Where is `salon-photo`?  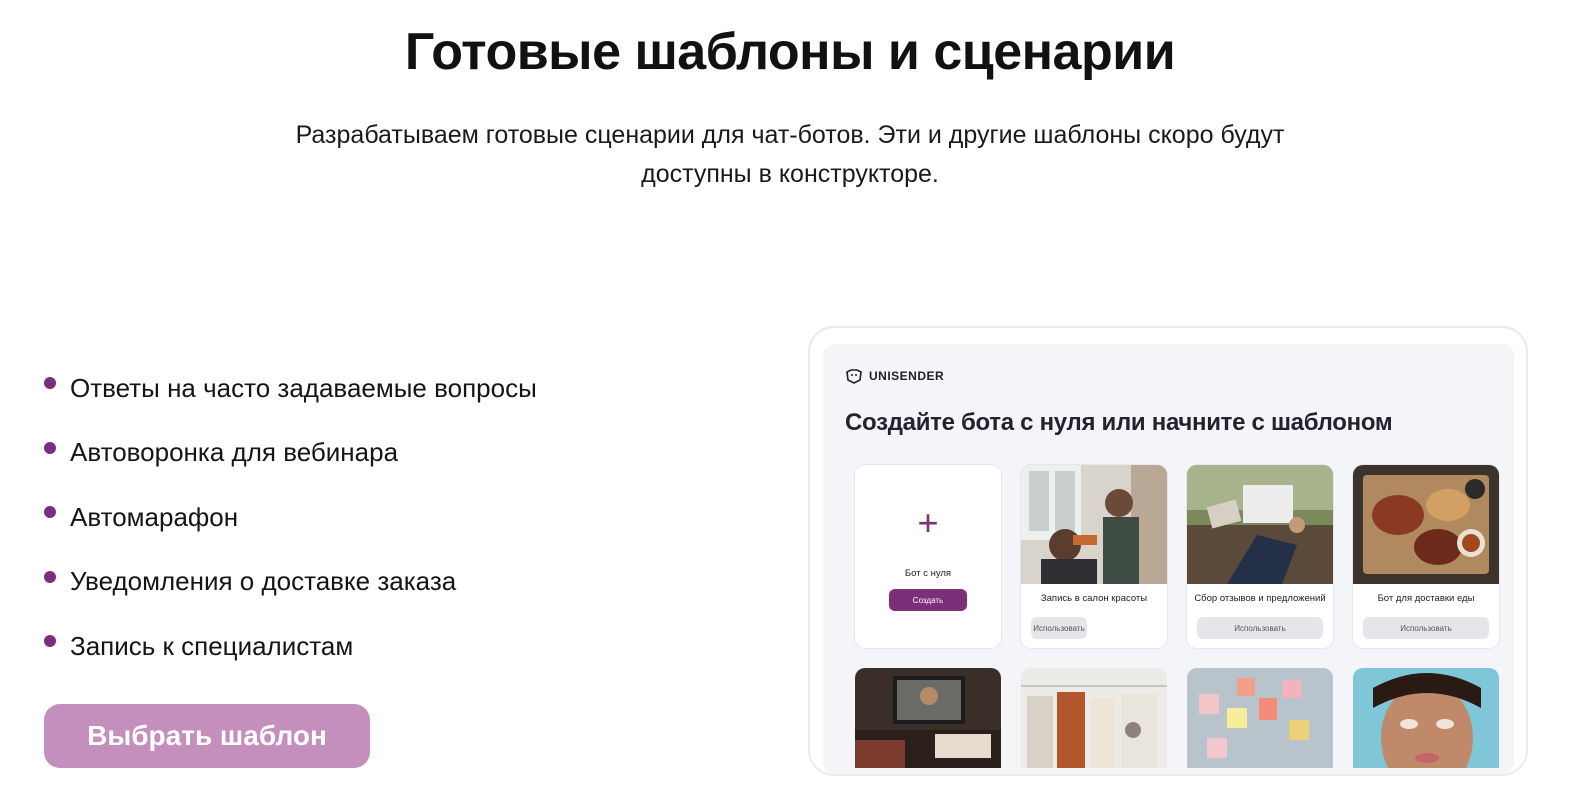 salon-photo is located at coordinates (1094, 524).